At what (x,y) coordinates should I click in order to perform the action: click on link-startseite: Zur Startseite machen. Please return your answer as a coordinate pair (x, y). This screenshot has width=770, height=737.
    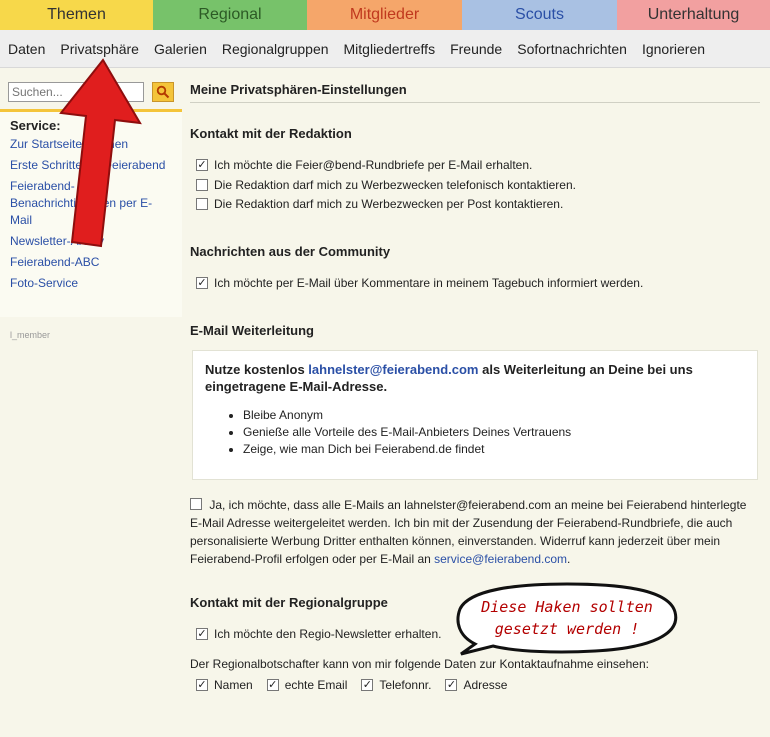
    Looking at the image, I should click on (91, 144).